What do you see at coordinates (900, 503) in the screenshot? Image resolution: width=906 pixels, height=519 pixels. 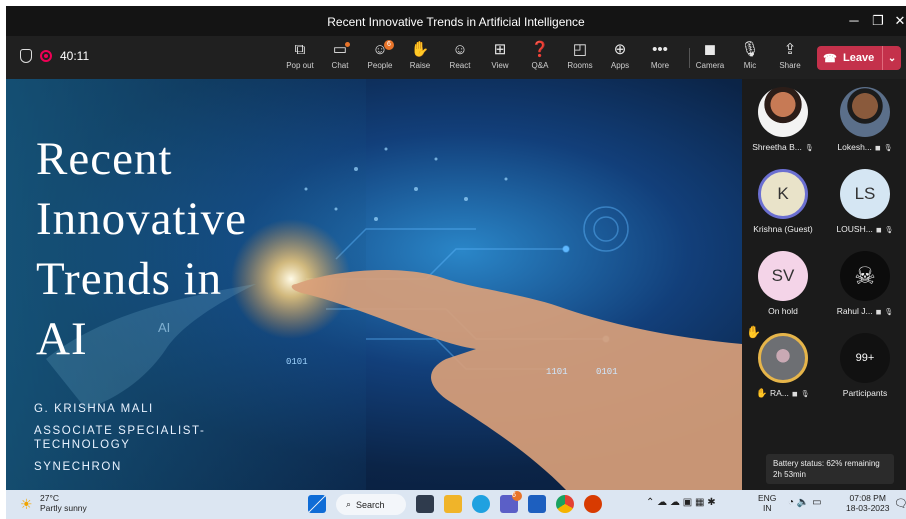 I see `notification-icon: 🗨` at bounding box center [900, 503].